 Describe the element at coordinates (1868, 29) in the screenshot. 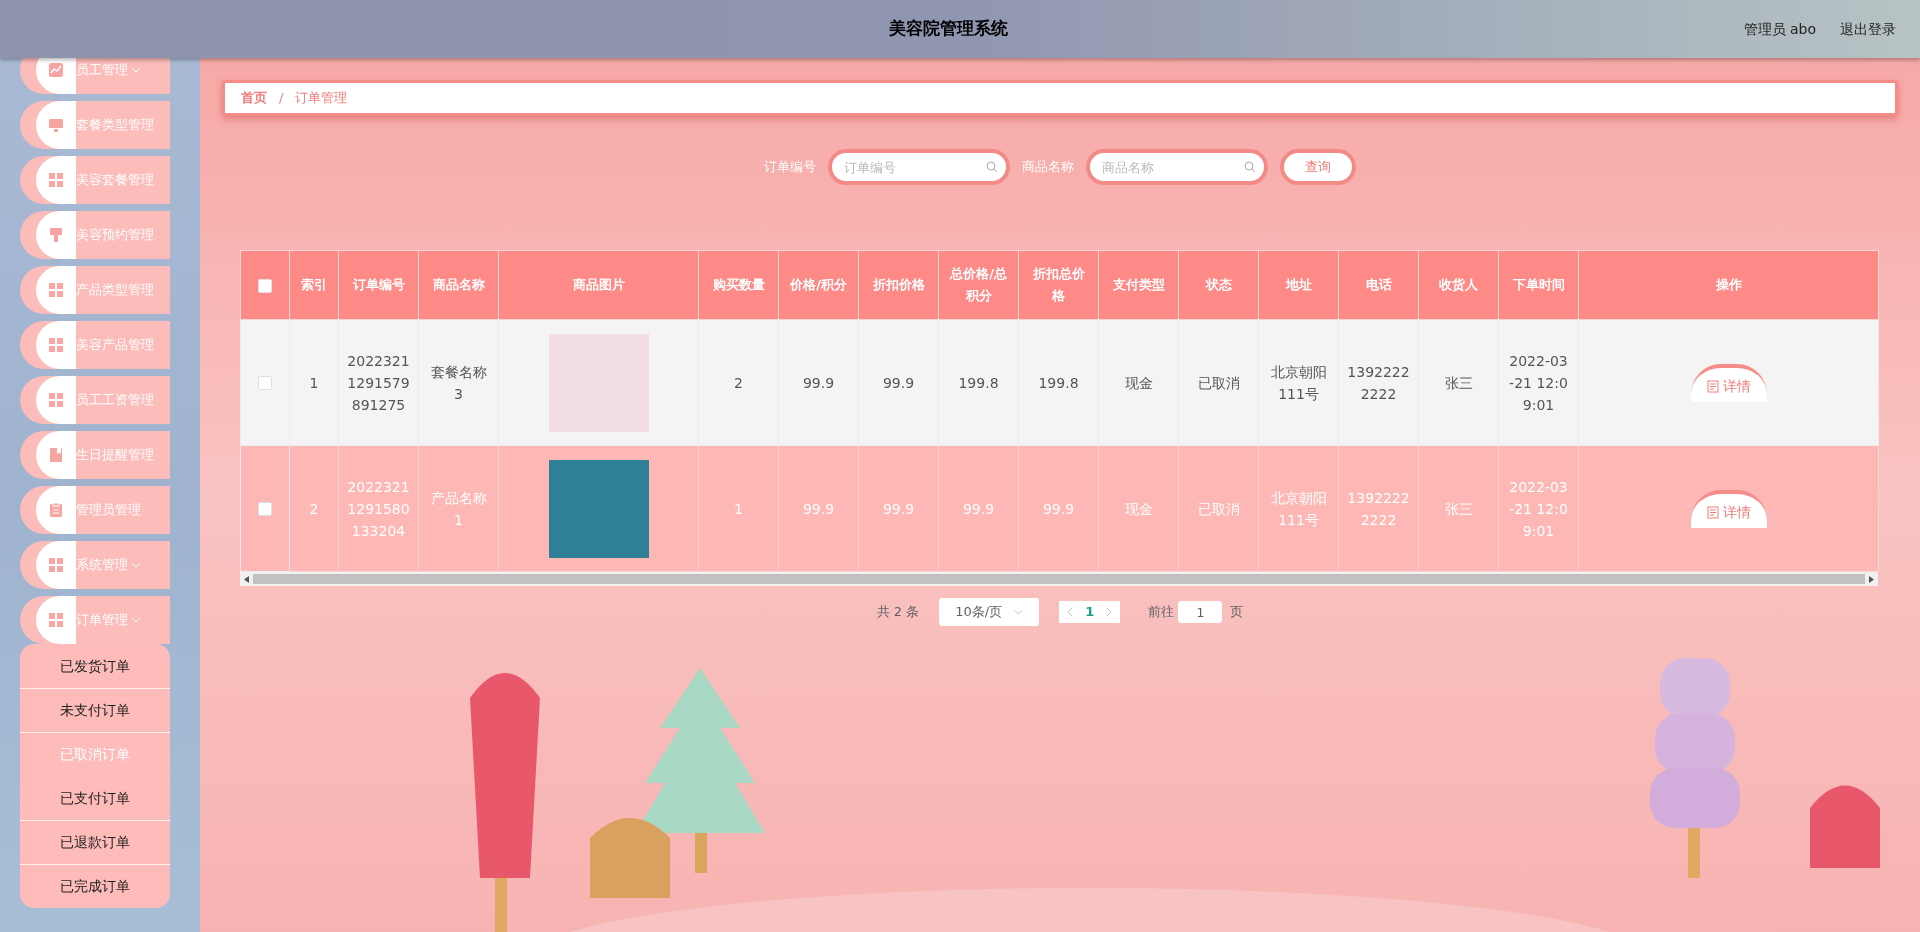

I see `logout-link: 退出登录` at that location.